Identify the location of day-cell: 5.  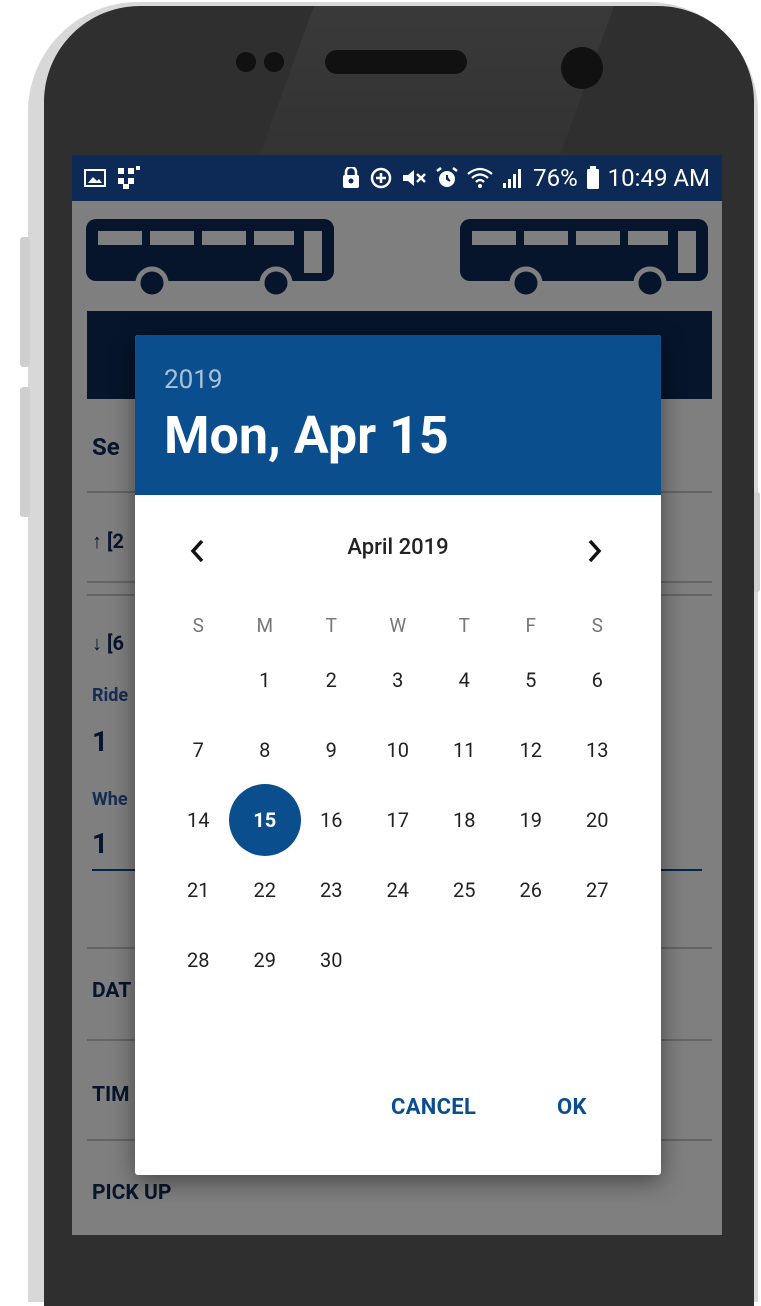
(531, 680).